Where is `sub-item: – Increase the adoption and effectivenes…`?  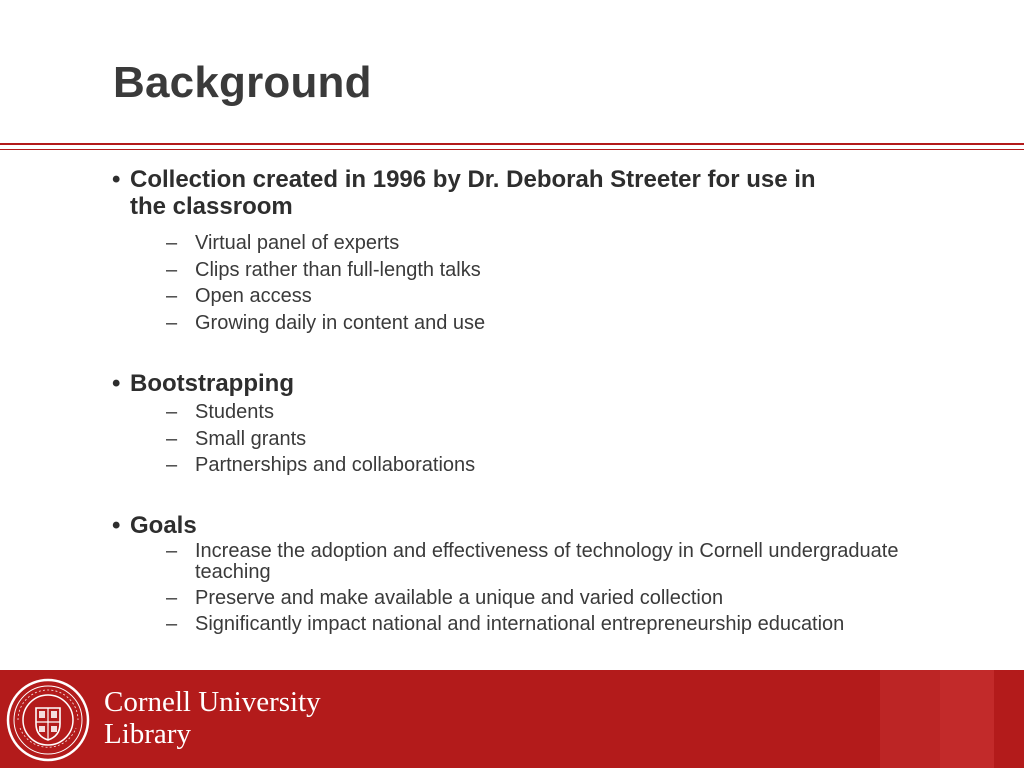
sub-item: – Increase the adoption and effectivenes… is located at coordinates (532, 561).